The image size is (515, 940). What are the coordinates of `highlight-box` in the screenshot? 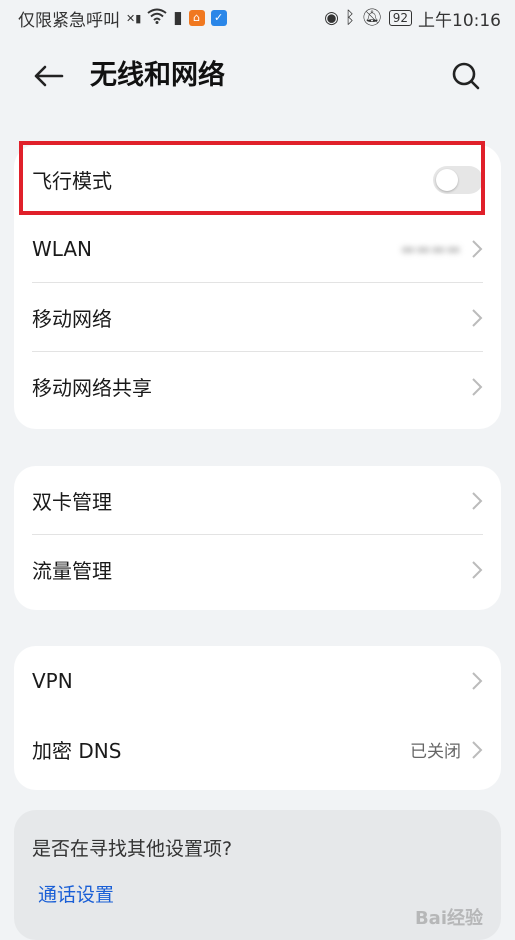 It's located at (252, 178).